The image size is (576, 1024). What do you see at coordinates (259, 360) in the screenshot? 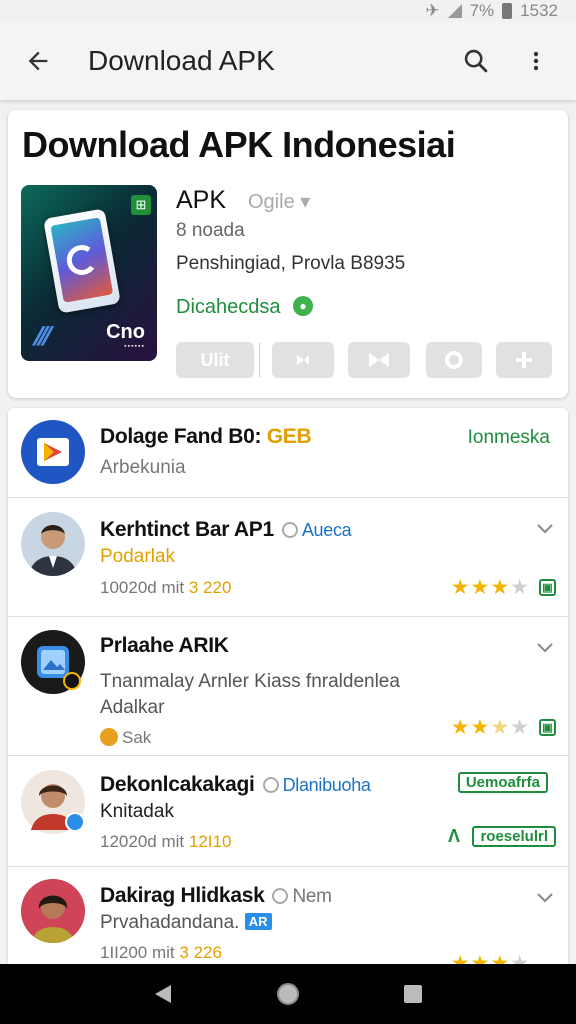
I see `divider` at bounding box center [259, 360].